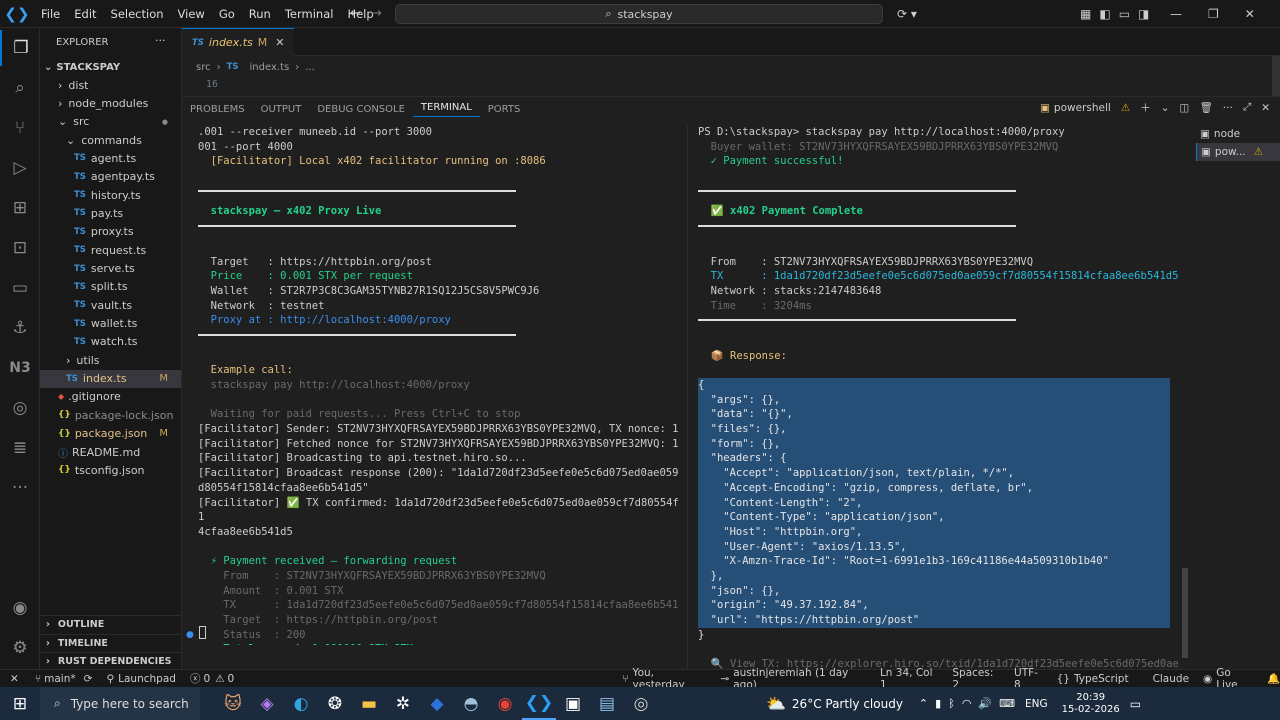  What do you see at coordinates (687, 397) in the screenshot?
I see `terminal-split-divider` at bounding box center [687, 397].